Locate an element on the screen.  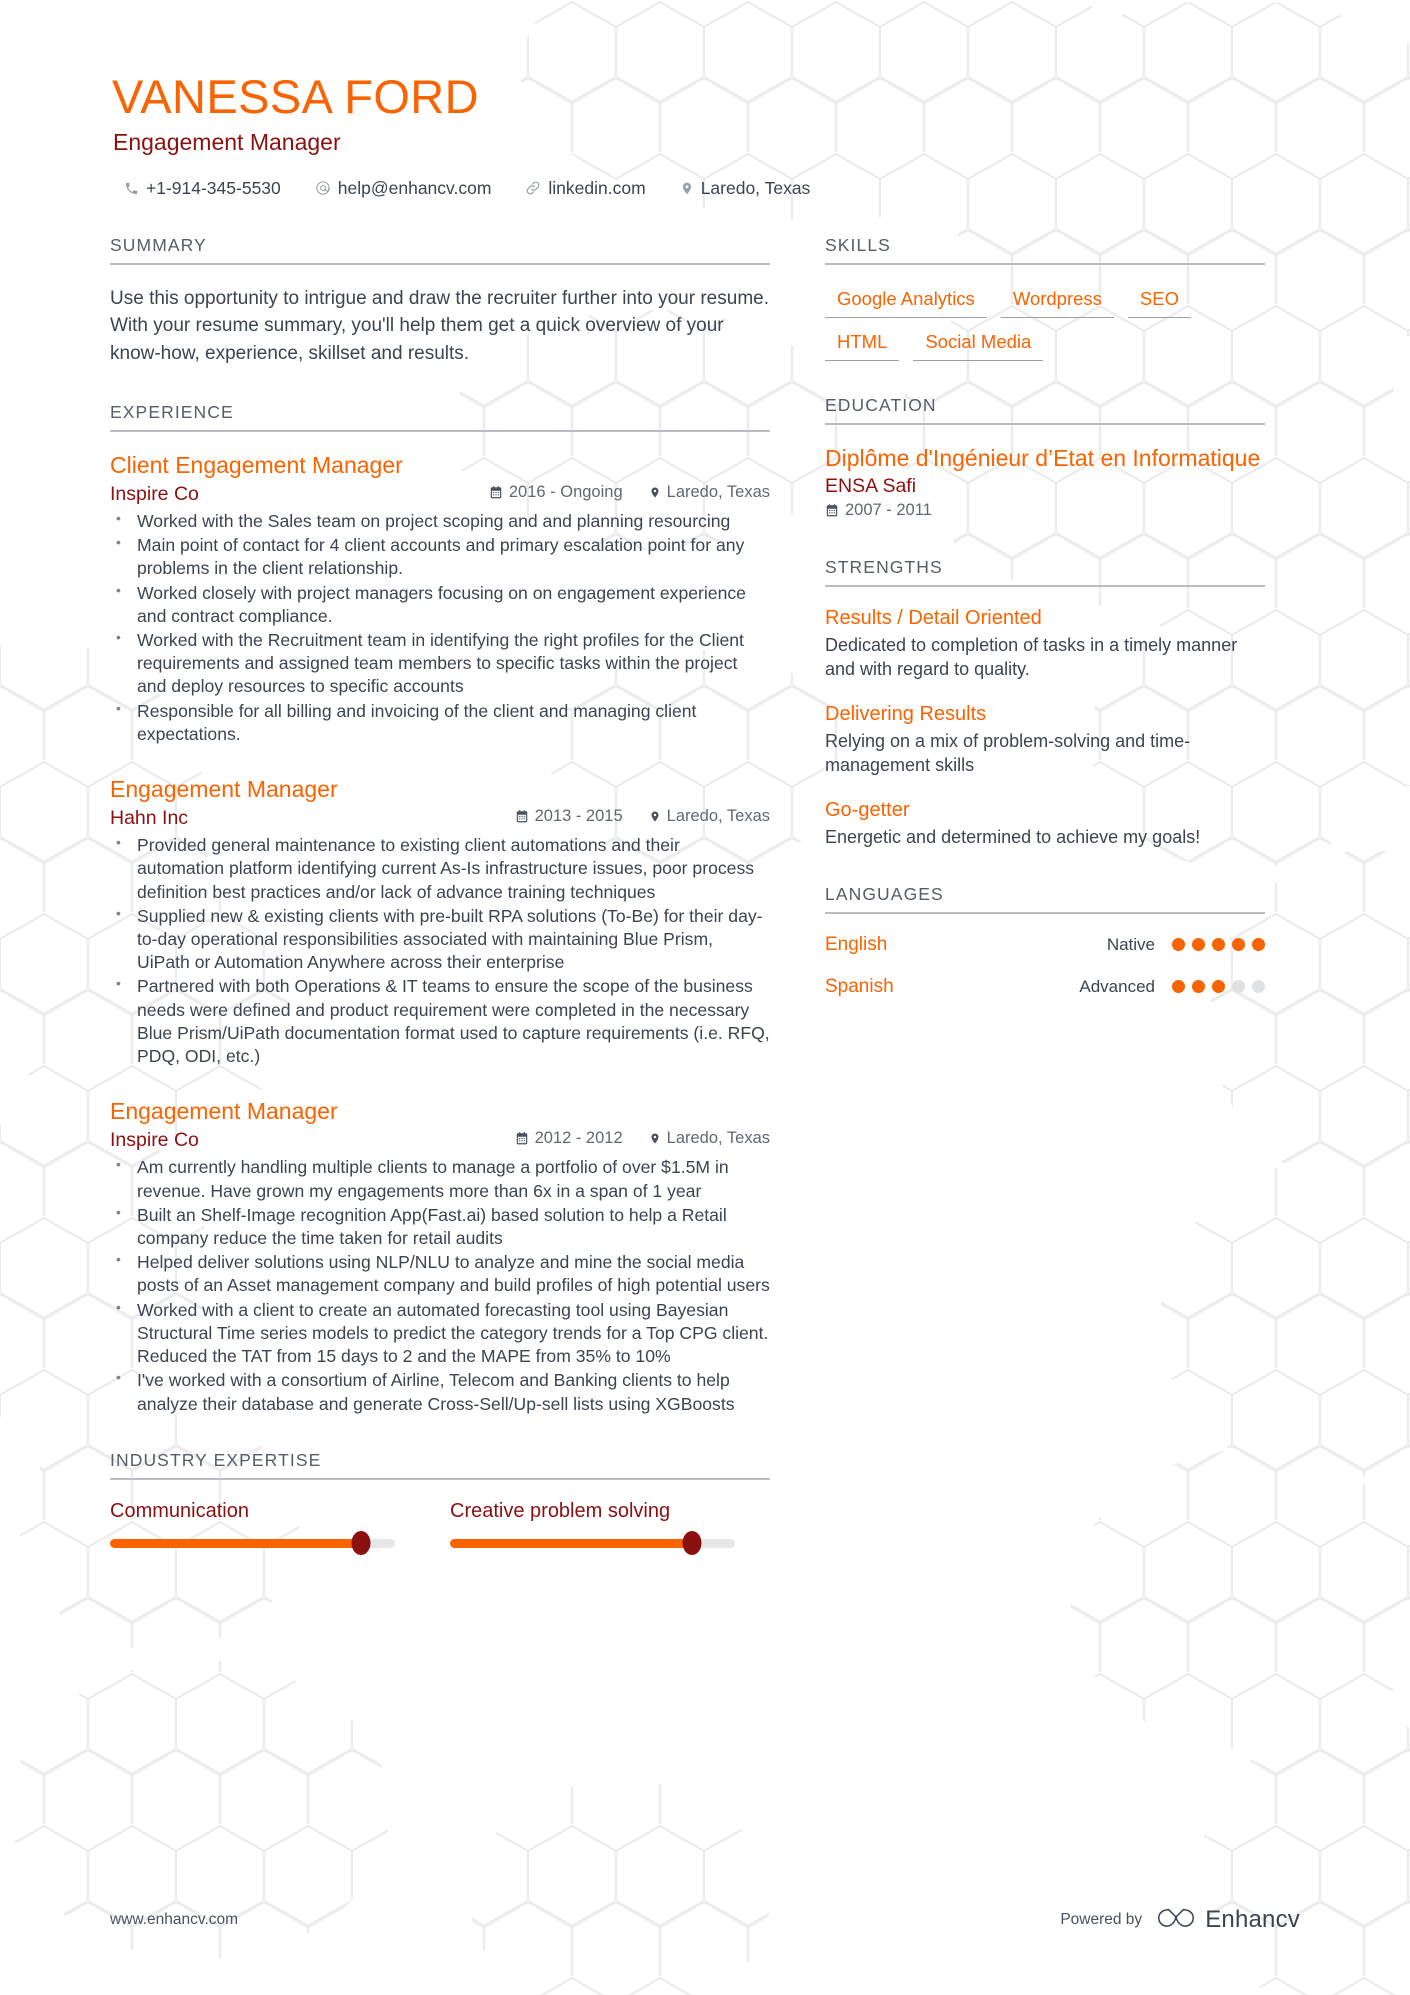
industry-expertise-heading: INDUSTRY EXPERTISE is located at coordinates (440, 1465).